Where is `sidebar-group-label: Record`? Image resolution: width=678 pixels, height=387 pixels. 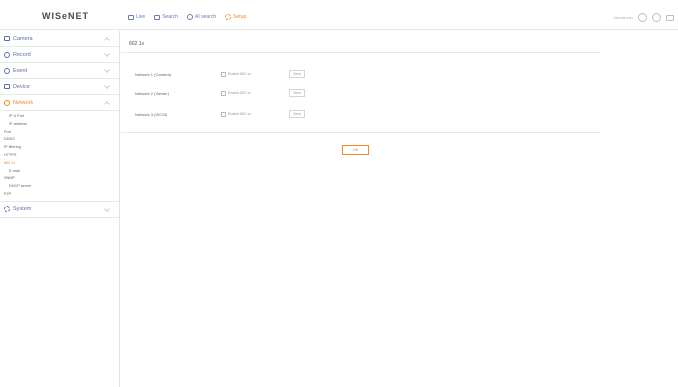 sidebar-group-label: Record is located at coordinates (22, 54).